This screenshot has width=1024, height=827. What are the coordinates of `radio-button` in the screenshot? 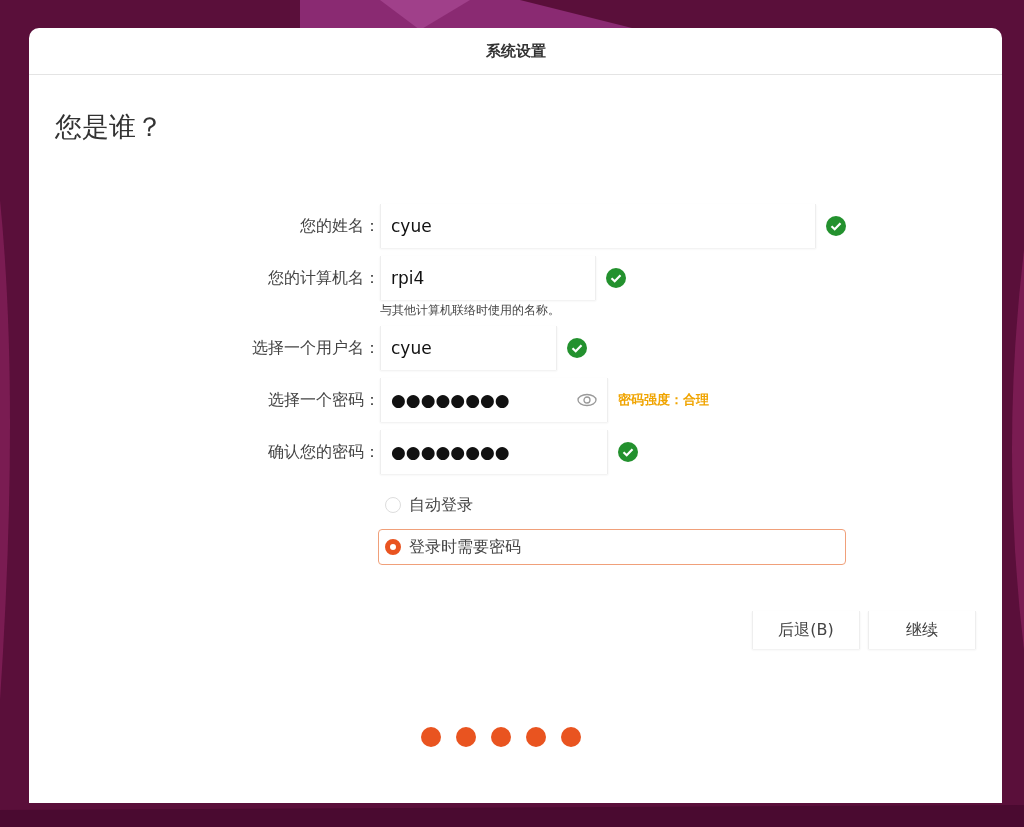 It's located at (393, 547).